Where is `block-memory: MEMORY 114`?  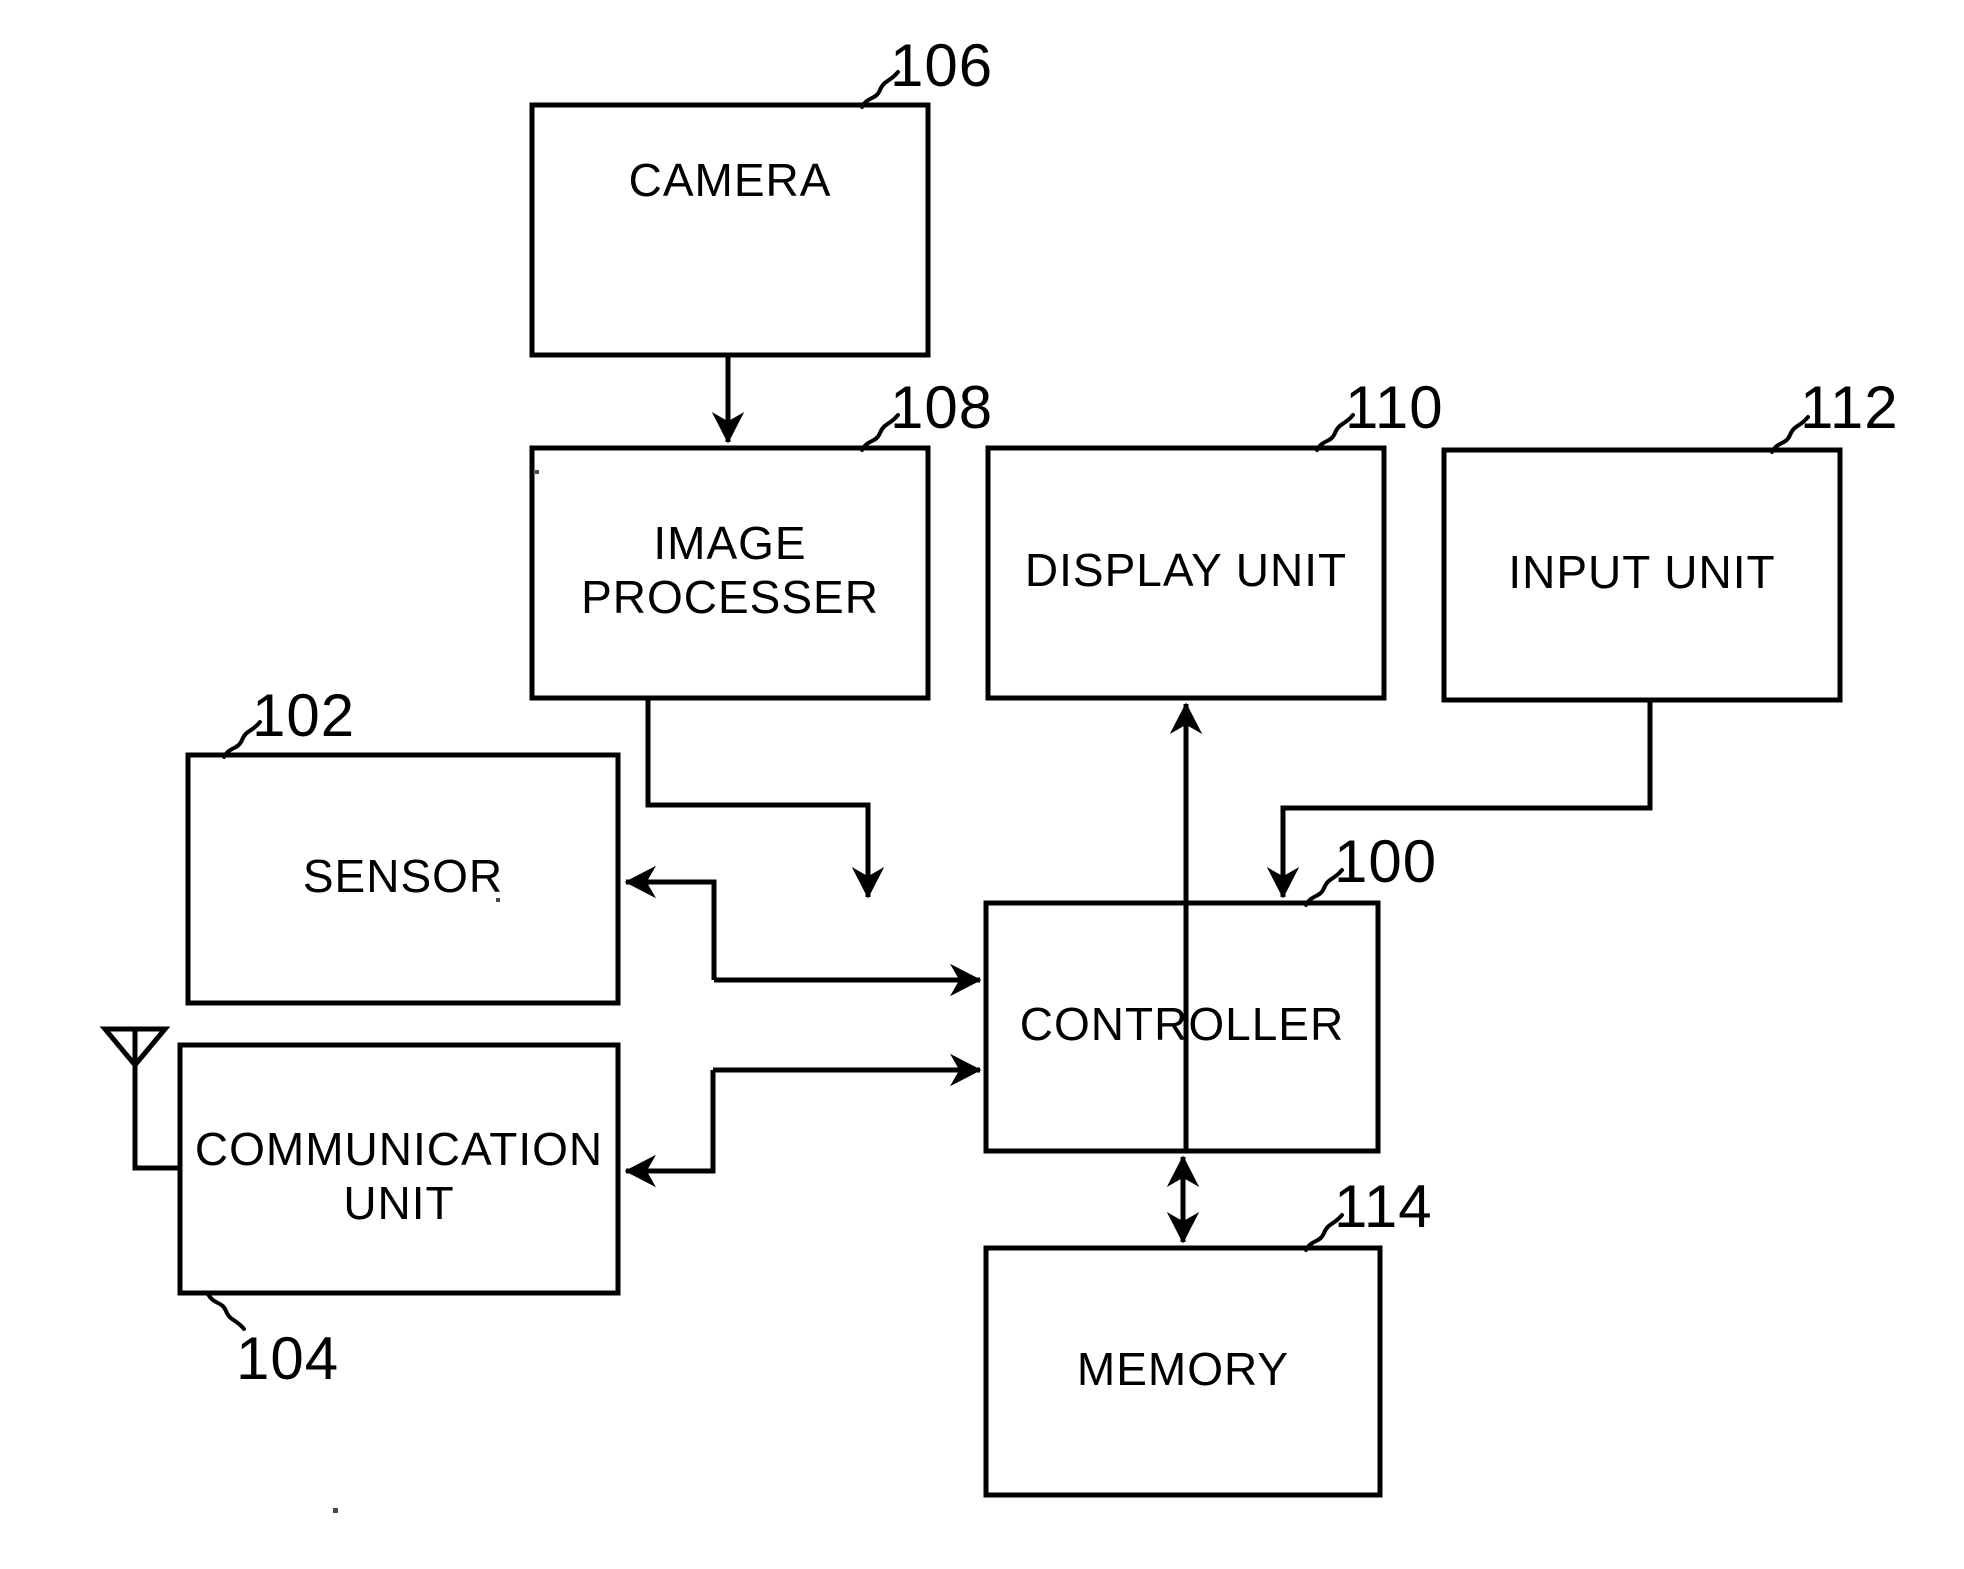
block-memory: MEMORY 114 is located at coordinates (1208, 1335).